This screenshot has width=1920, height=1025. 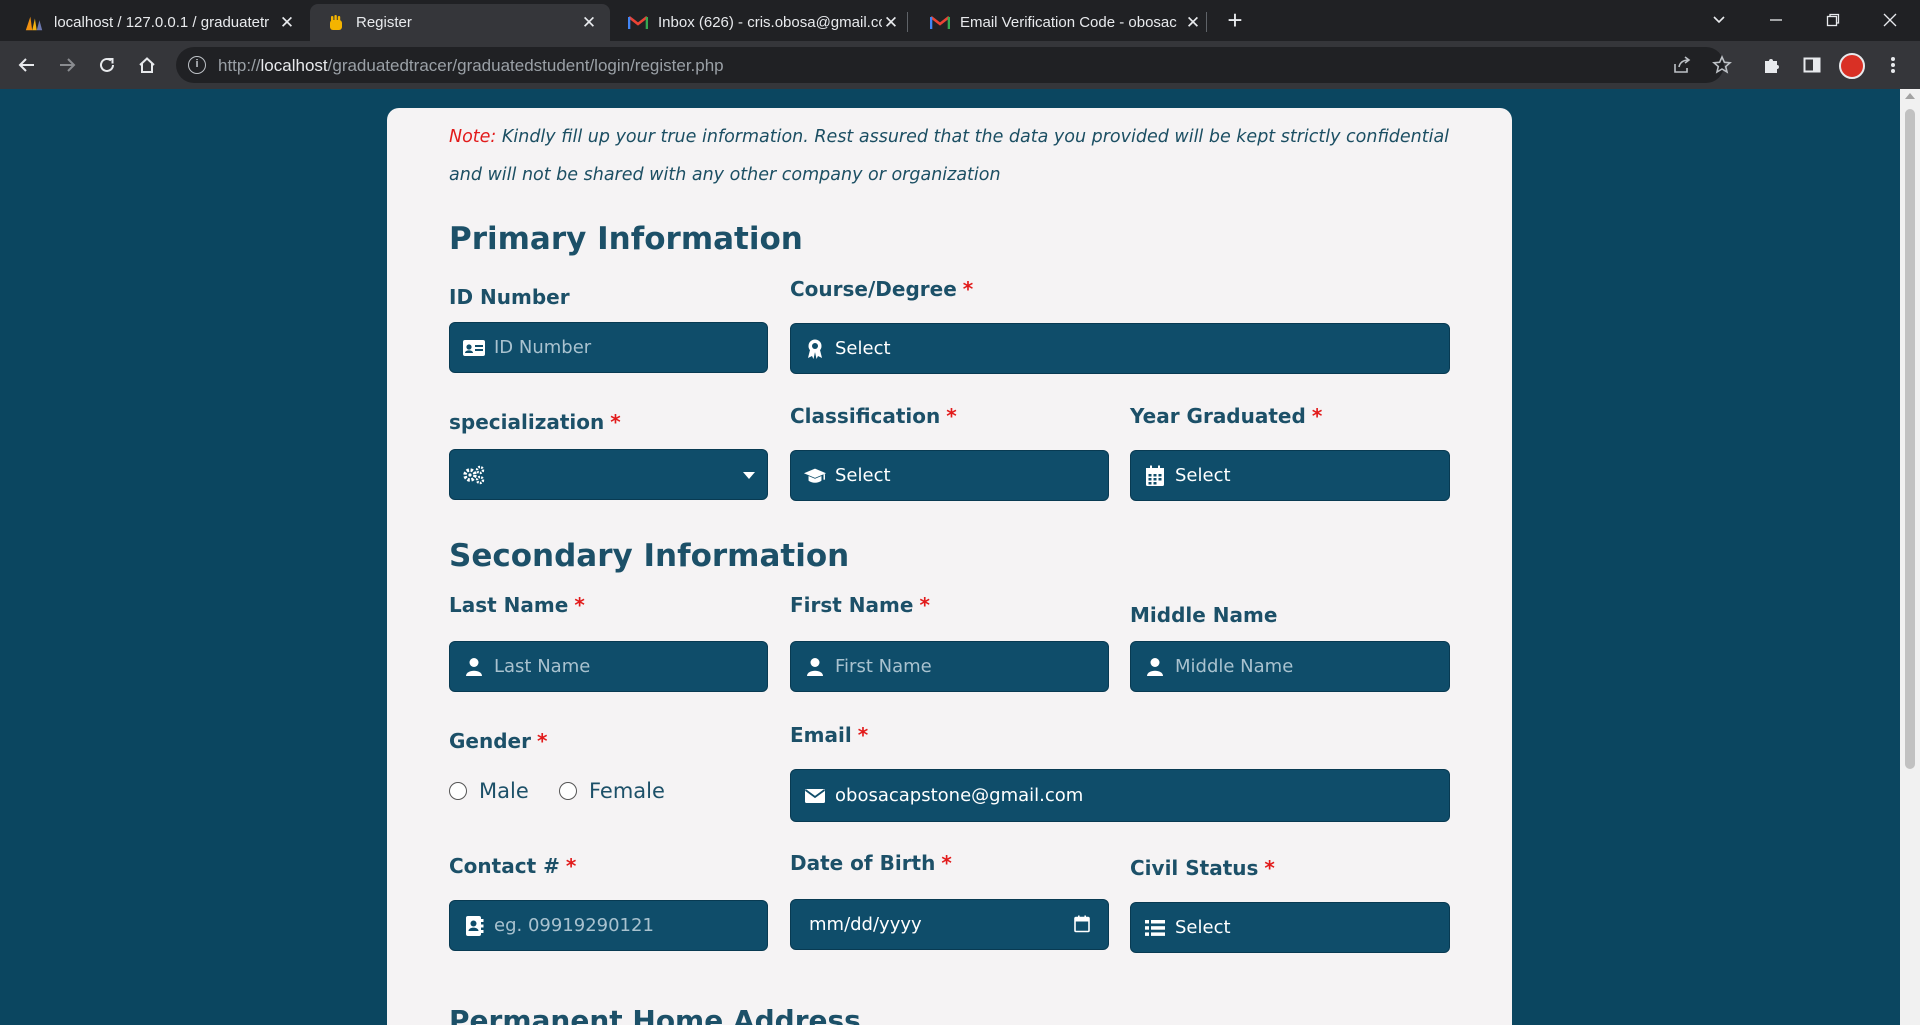 I want to click on first-name-label: First Name *, so click(x=860, y=605).